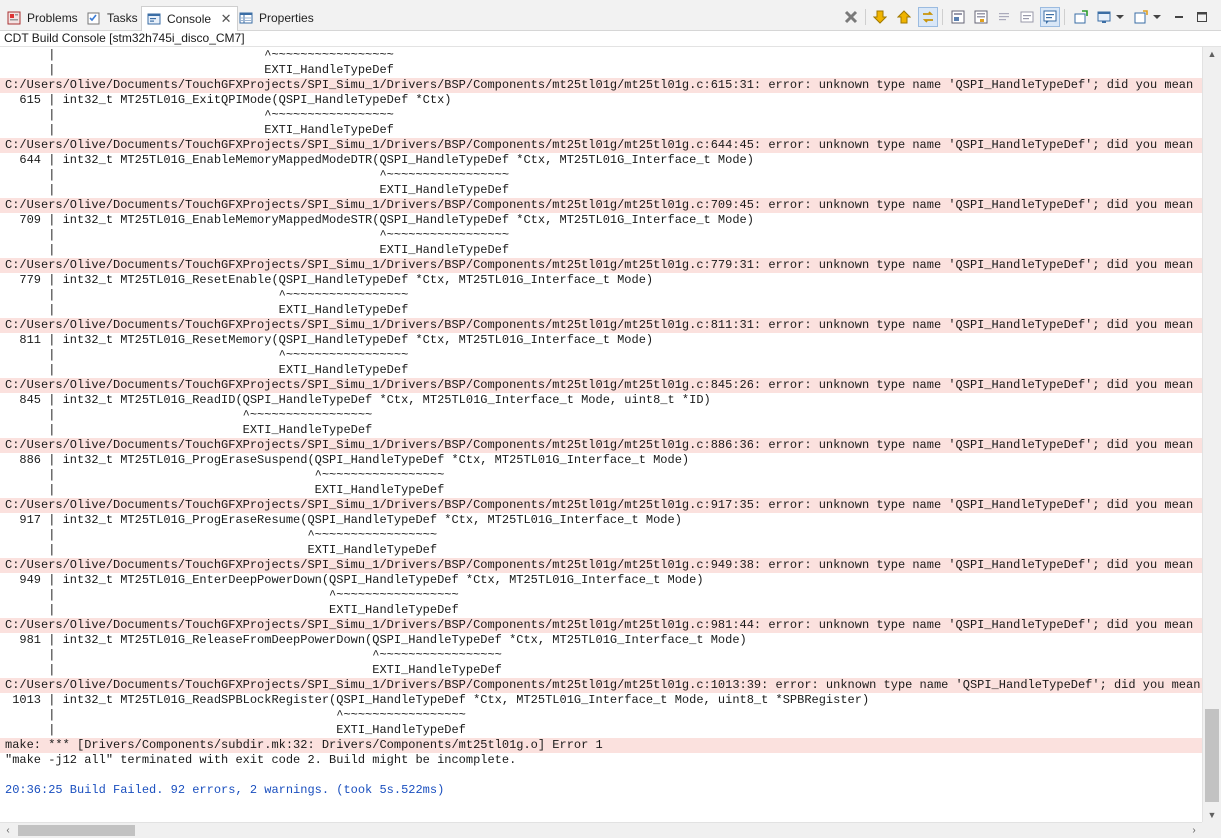 The height and width of the screenshot is (838, 1221). Describe the element at coordinates (1104, 17) in the screenshot. I see `open-console-icon` at that location.